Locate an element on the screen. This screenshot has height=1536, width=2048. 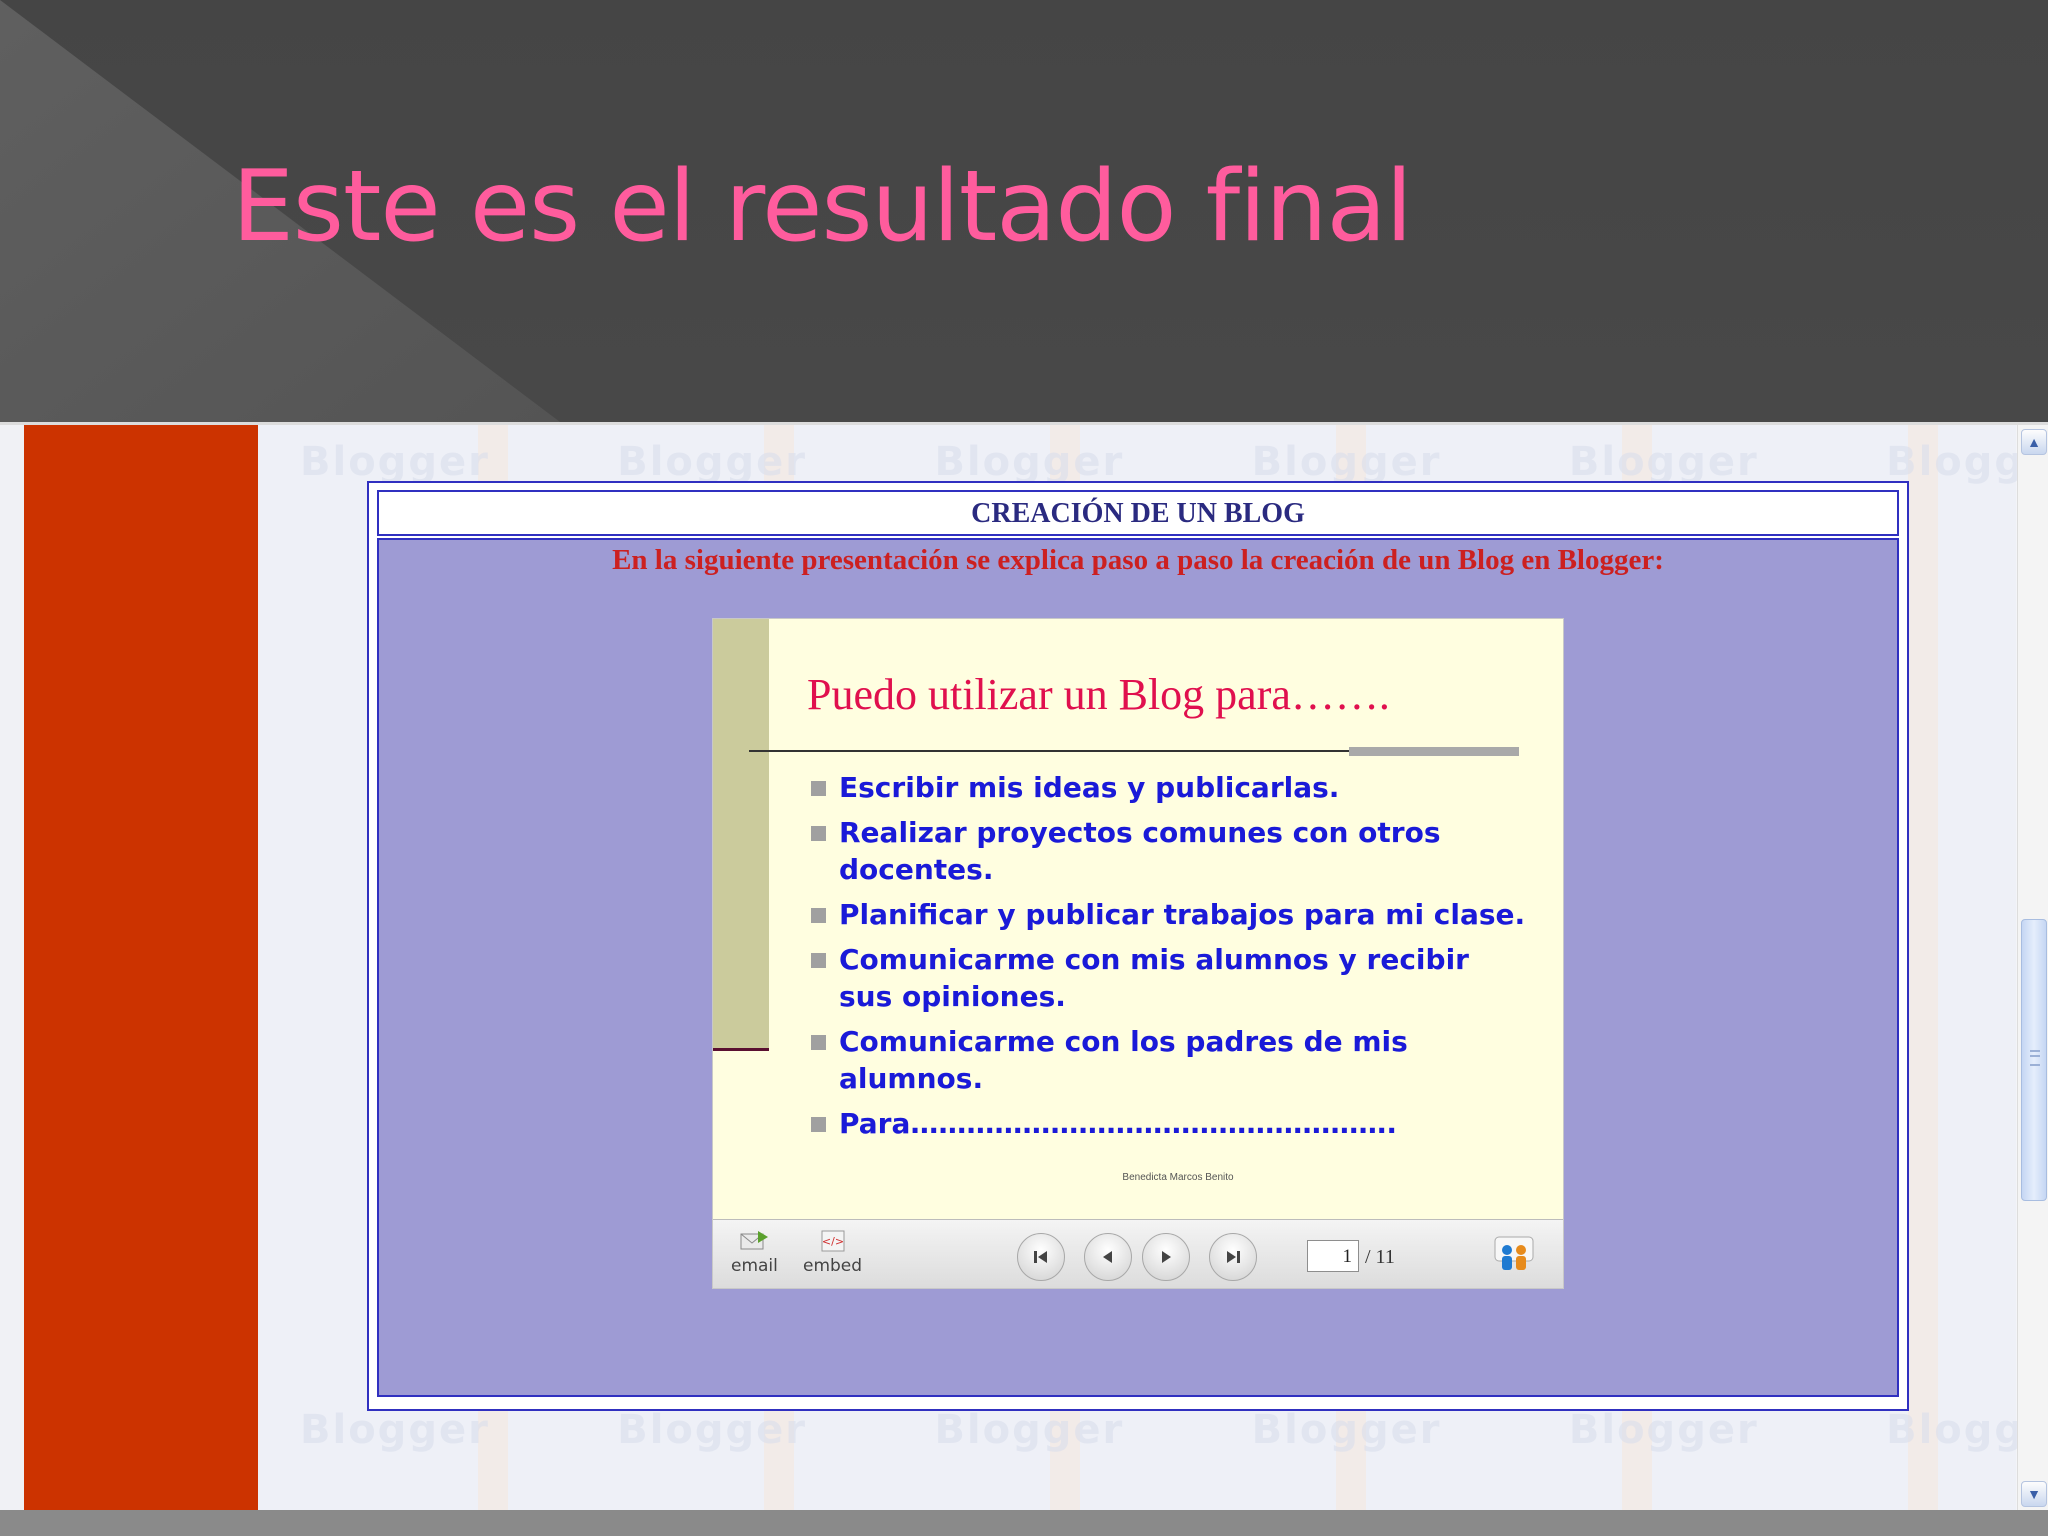
page-number-input: 1 is located at coordinates (1333, 1256).